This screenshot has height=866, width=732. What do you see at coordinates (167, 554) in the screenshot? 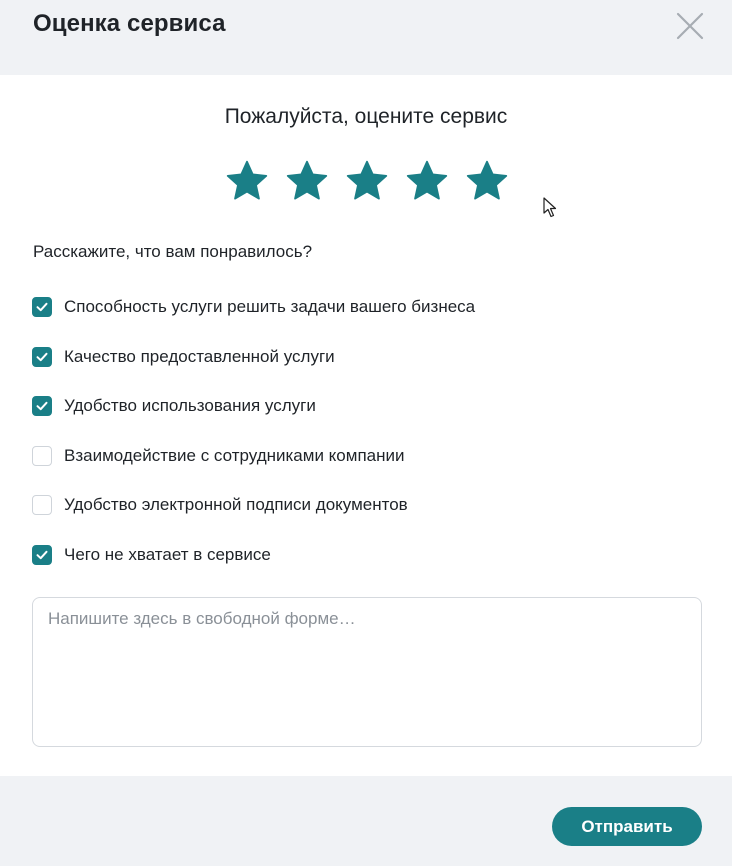
I see `option-label: Чего не хватает в сервисе` at bounding box center [167, 554].